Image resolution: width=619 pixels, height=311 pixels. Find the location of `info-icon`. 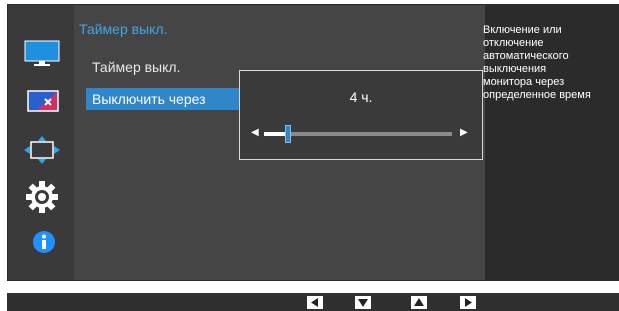

info-icon is located at coordinates (44, 244).